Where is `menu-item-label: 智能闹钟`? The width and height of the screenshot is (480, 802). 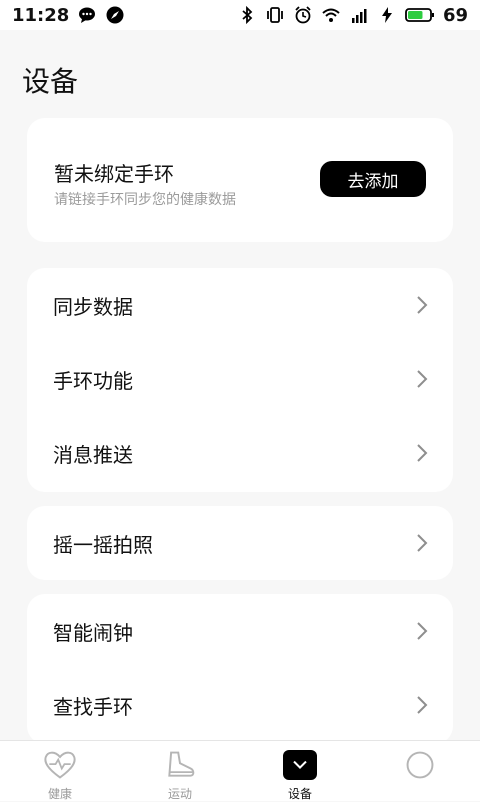
menu-item-label: 智能闹钟 is located at coordinates (93, 632).